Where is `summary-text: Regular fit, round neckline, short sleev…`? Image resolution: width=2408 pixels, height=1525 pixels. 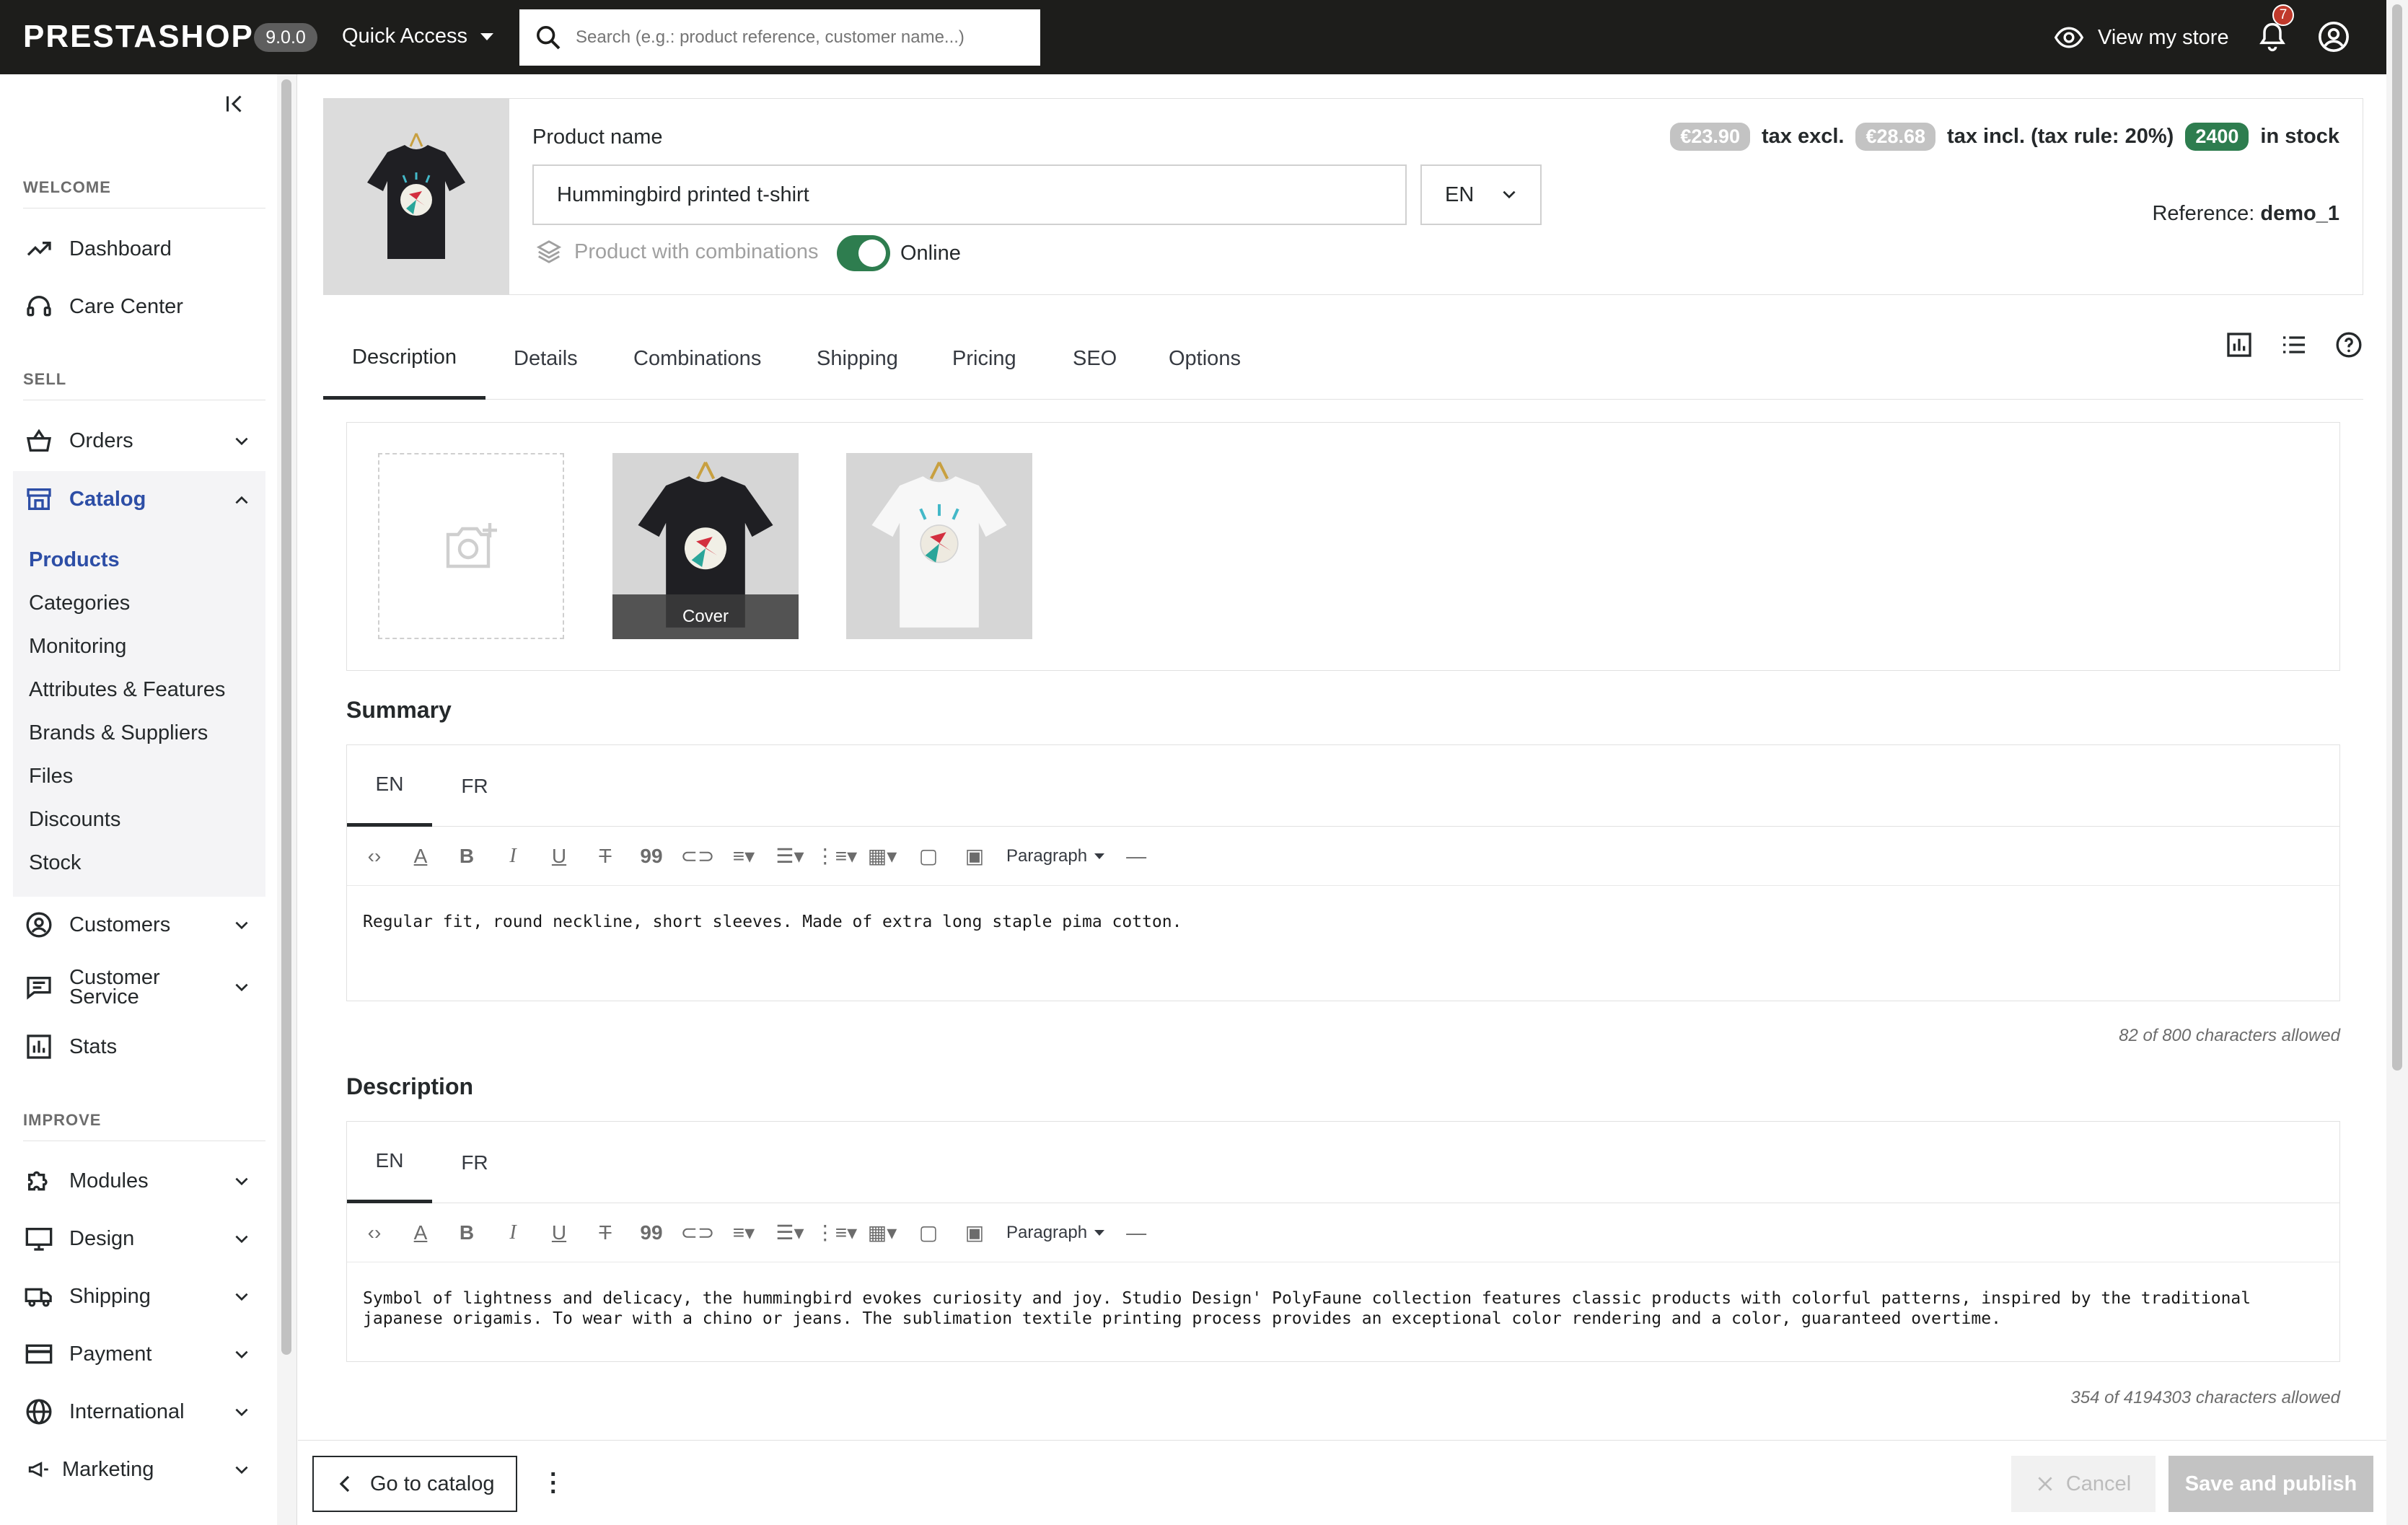 summary-text: Regular fit, round neckline, short sleev… is located at coordinates (1343, 922).